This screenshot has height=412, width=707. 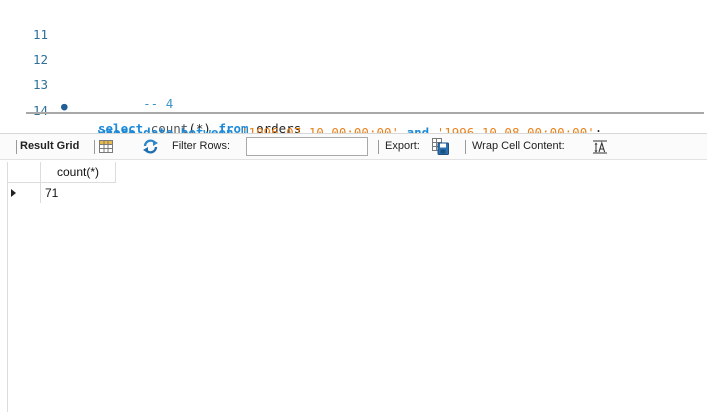 What do you see at coordinates (158, 103) in the screenshot?
I see `sql-comment: -- 4` at bounding box center [158, 103].